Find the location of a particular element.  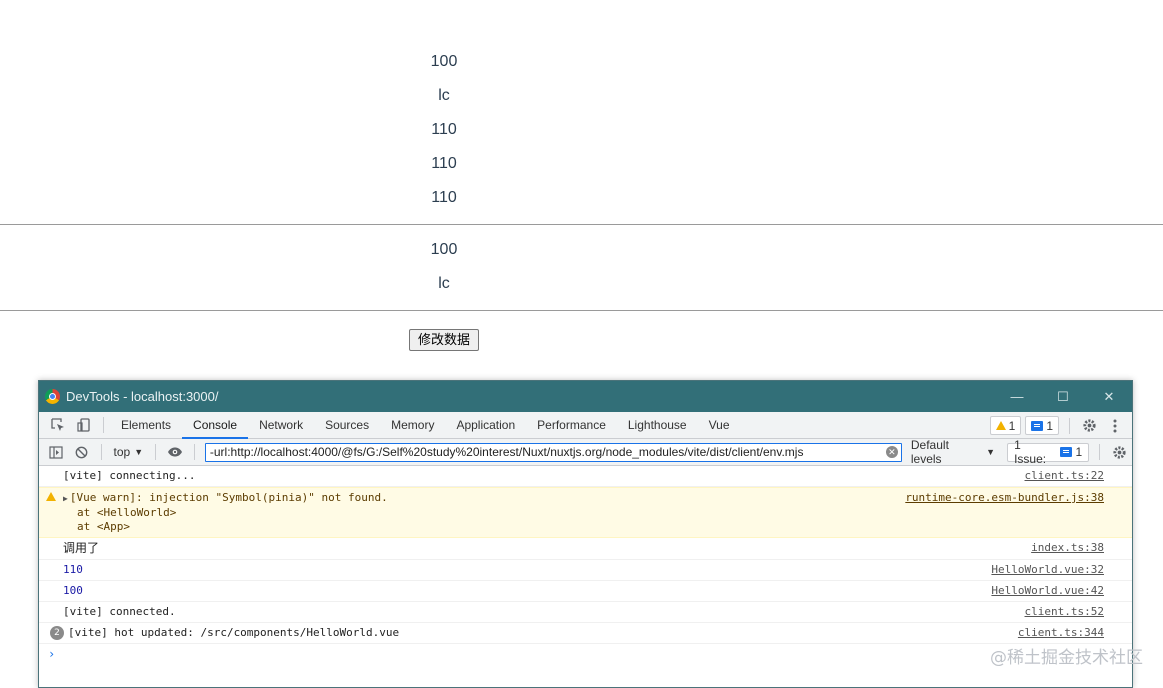

chrome-logo-icon is located at coordinates (52, 396).